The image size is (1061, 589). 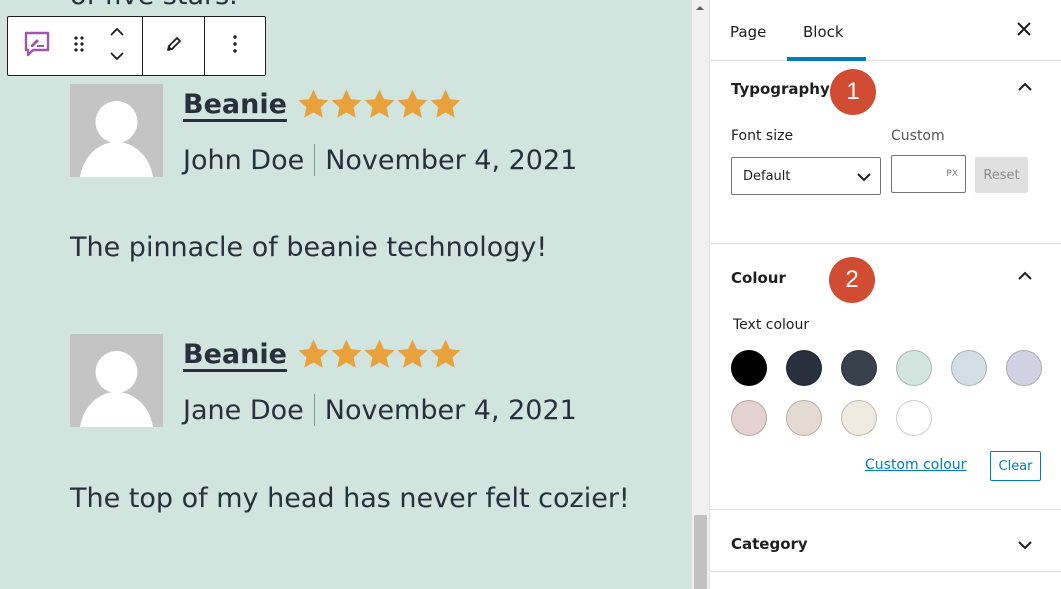 I want to click on typography-collapse-button, so click(x=1025, y=87).